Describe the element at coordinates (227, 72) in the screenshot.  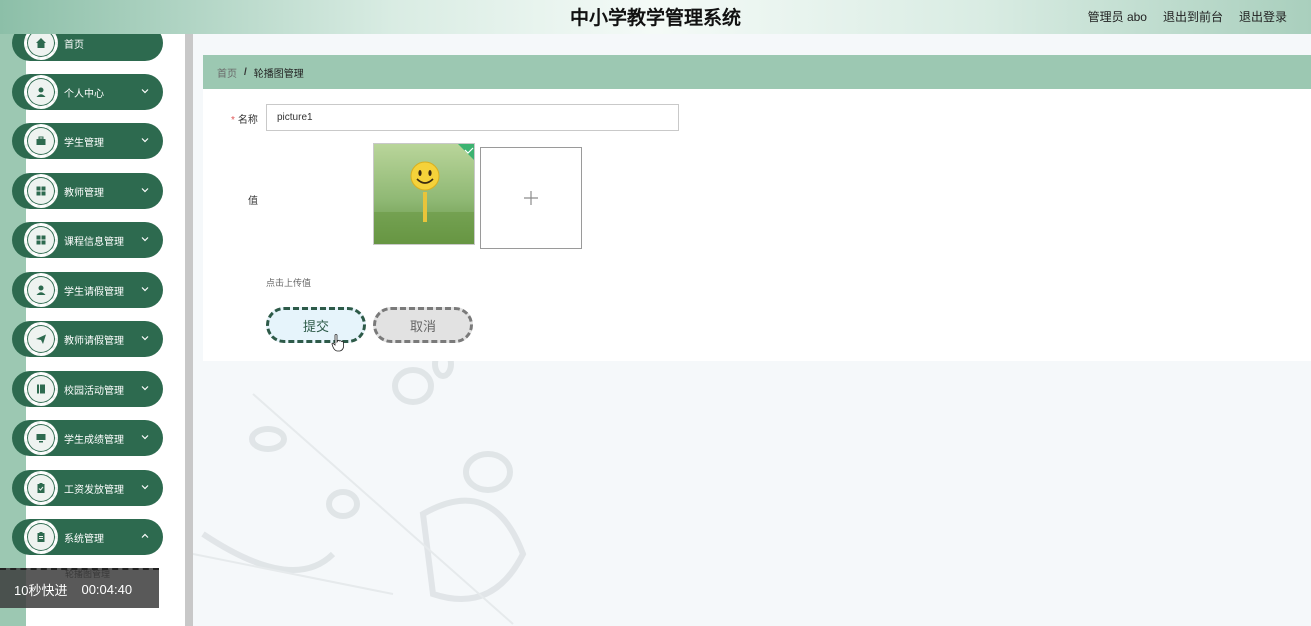
I see `breadcrumb-home-link: 首页` at that location.